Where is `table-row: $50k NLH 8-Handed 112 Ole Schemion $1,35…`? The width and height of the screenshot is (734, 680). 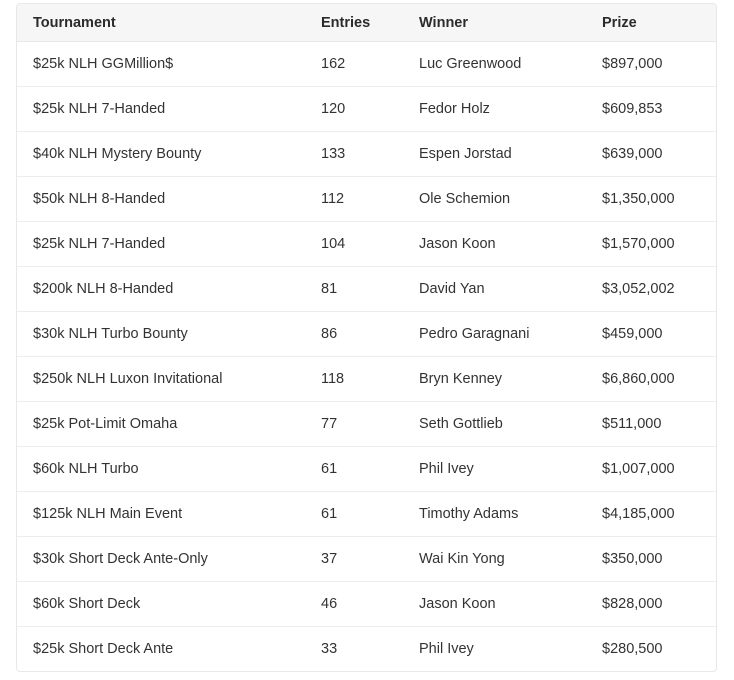
table-row: $50k NLH 8-Handed 112 Ole Schemion $1,35… is located at coordinates (366, 199).